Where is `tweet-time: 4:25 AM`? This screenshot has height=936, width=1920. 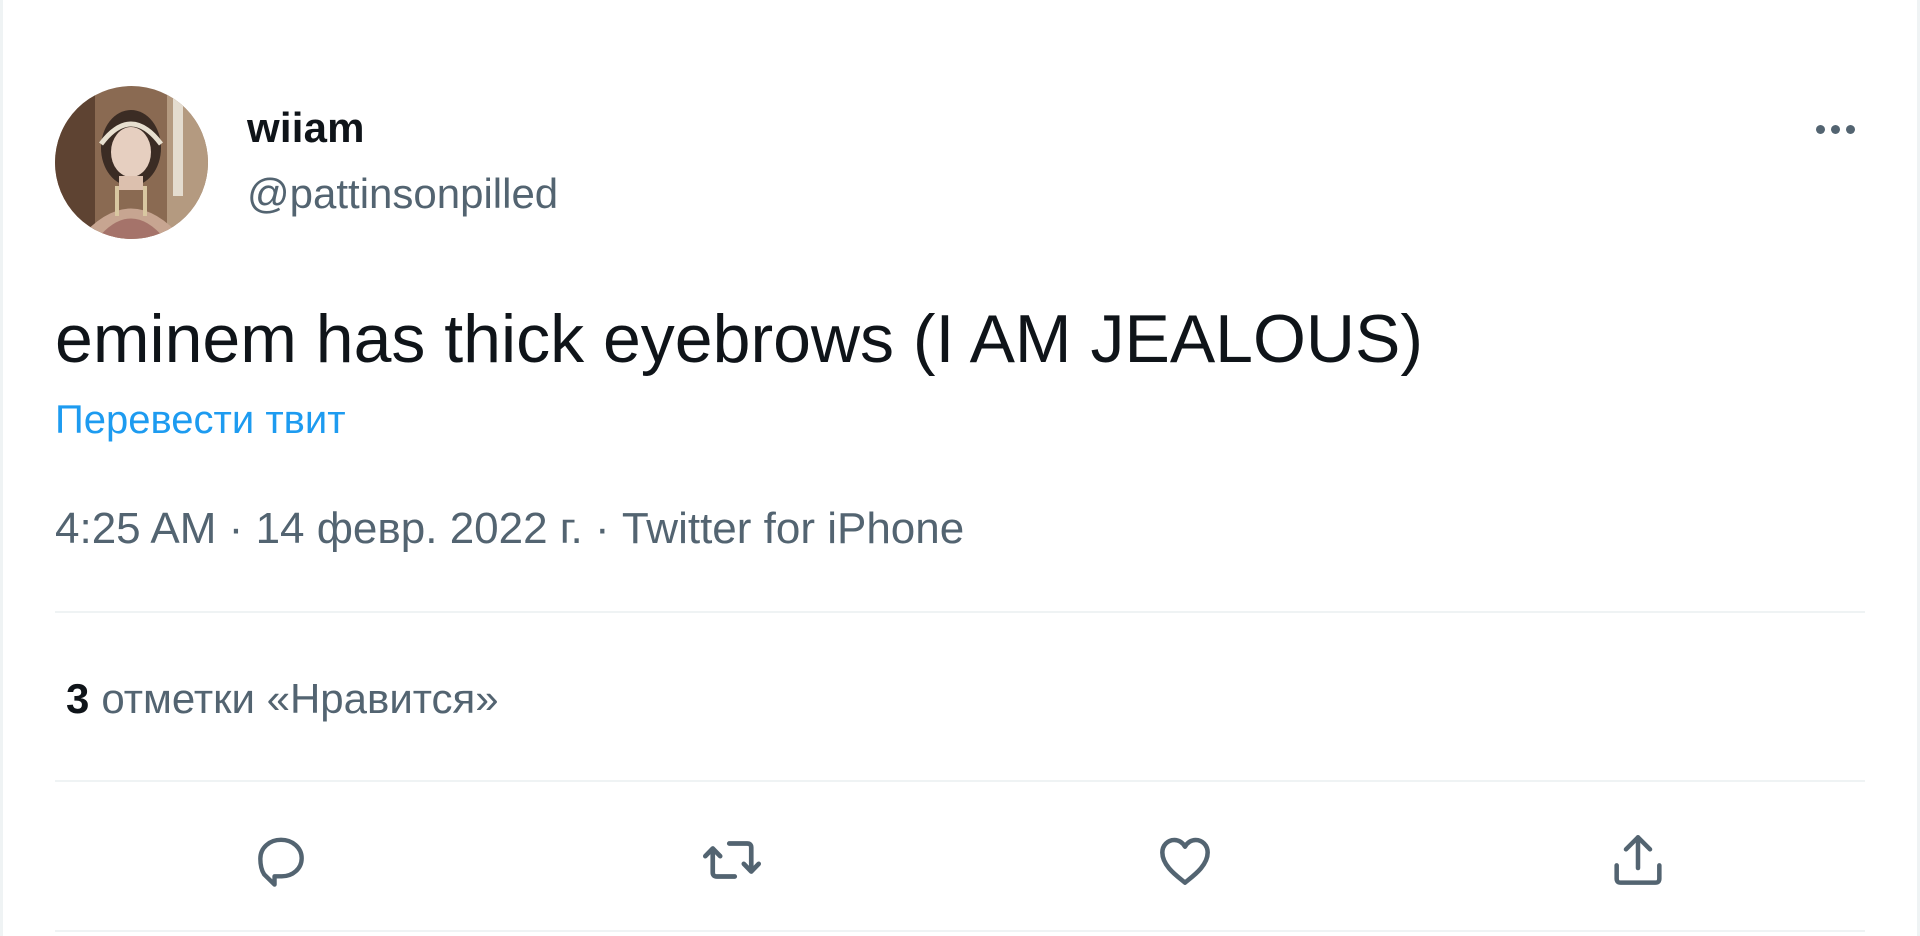 tweet-time: 4:25 AM is located at coordinates (135, 528).